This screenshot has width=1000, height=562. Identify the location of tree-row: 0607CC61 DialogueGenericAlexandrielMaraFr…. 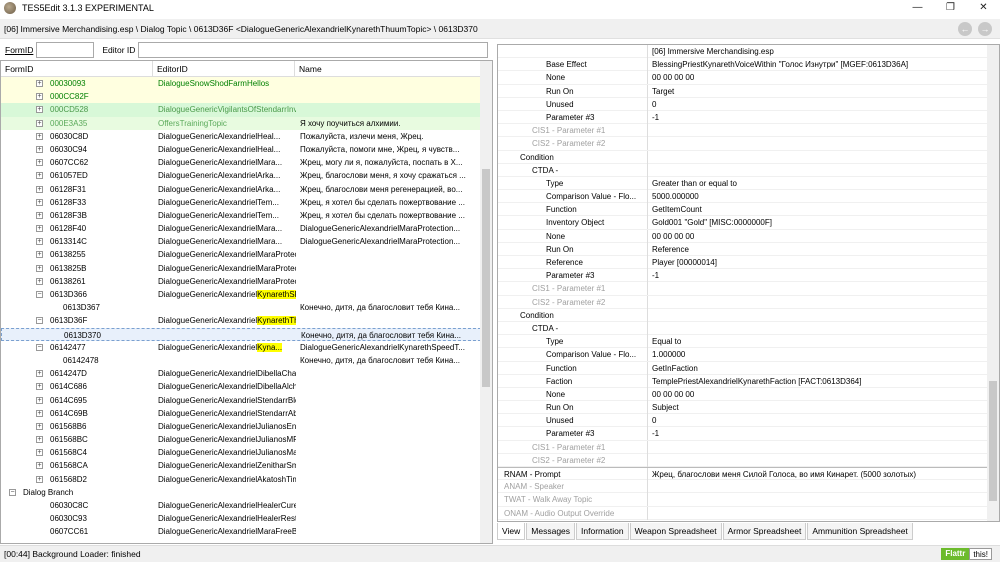
(241, 531).